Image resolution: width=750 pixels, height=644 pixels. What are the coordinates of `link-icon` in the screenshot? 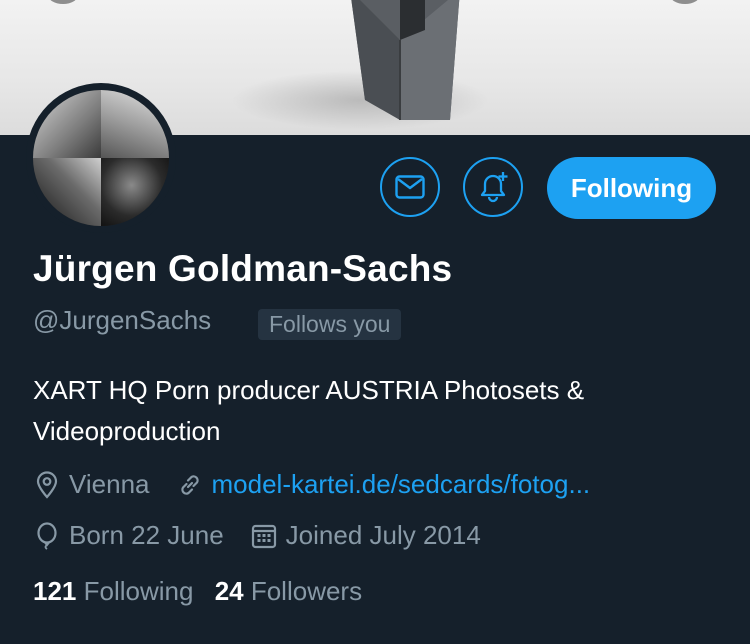 It's located at (190, 485).